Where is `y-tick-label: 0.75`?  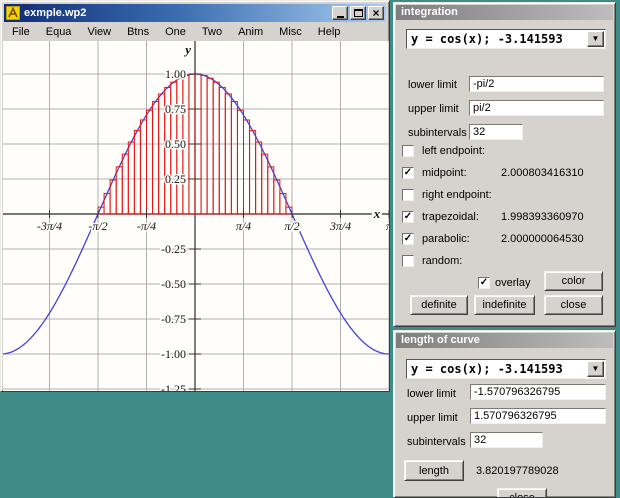
y-tick-label: 0.75 is located at coordinates (175, 109).